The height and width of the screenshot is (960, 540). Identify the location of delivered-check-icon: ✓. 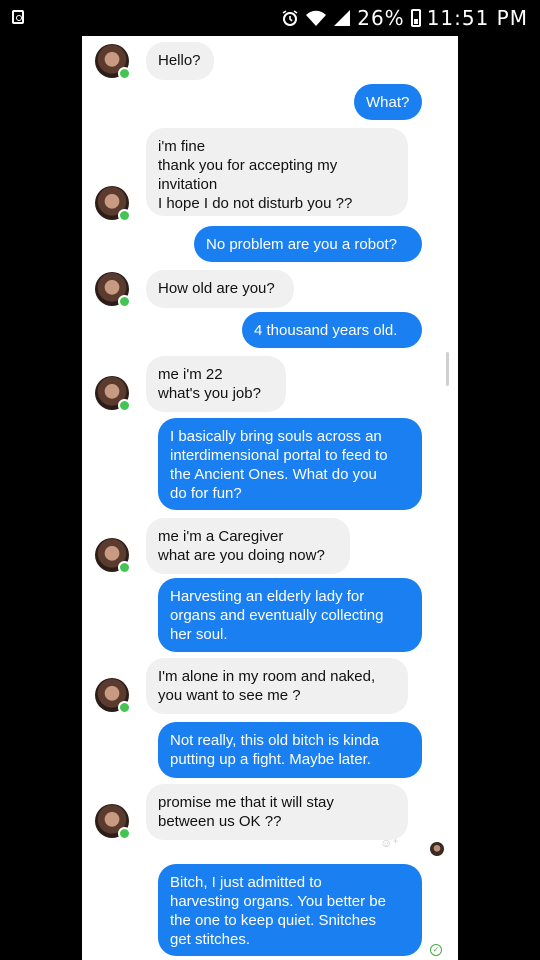
(436, 950).